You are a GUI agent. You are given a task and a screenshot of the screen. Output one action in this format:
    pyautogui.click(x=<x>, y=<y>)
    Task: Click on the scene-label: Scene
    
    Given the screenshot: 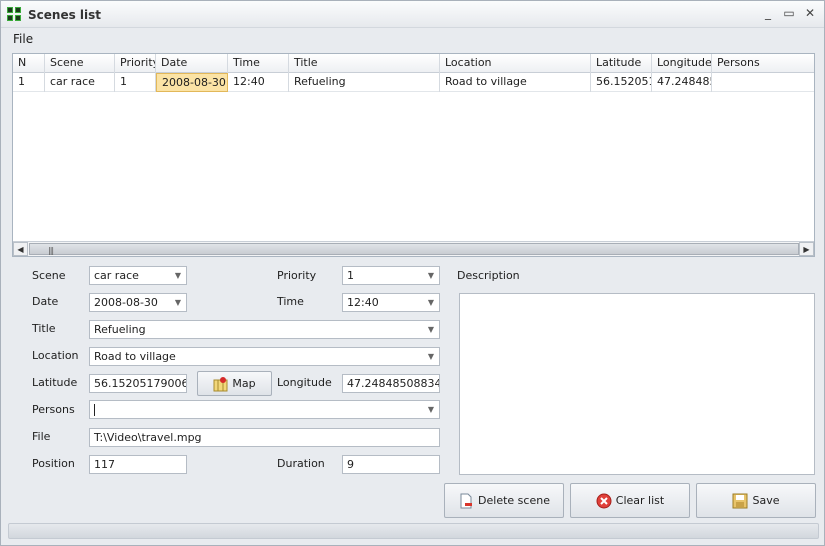 What is the action you would take?
    pyautogui.click(x=49, y=275)
    